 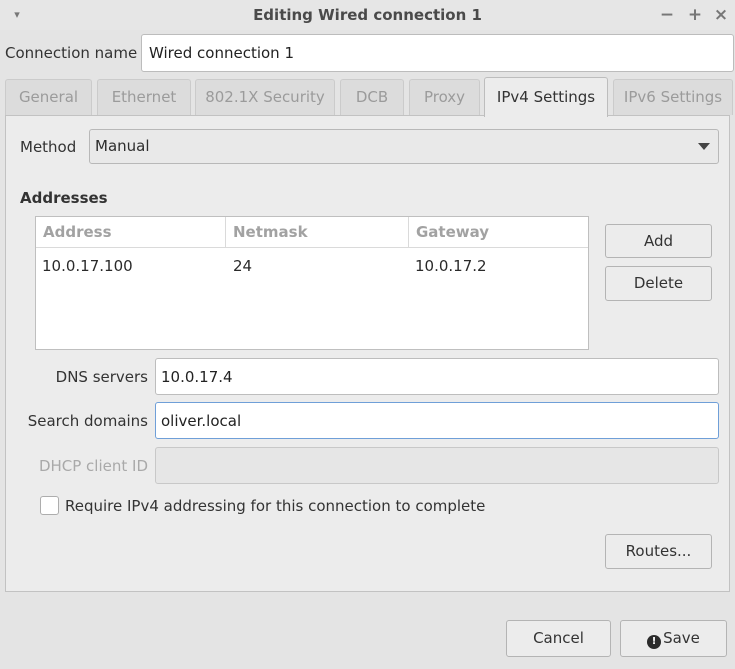 I want to click on tab-8021x-security: 802.1X Security, so click(x=265, y=97).